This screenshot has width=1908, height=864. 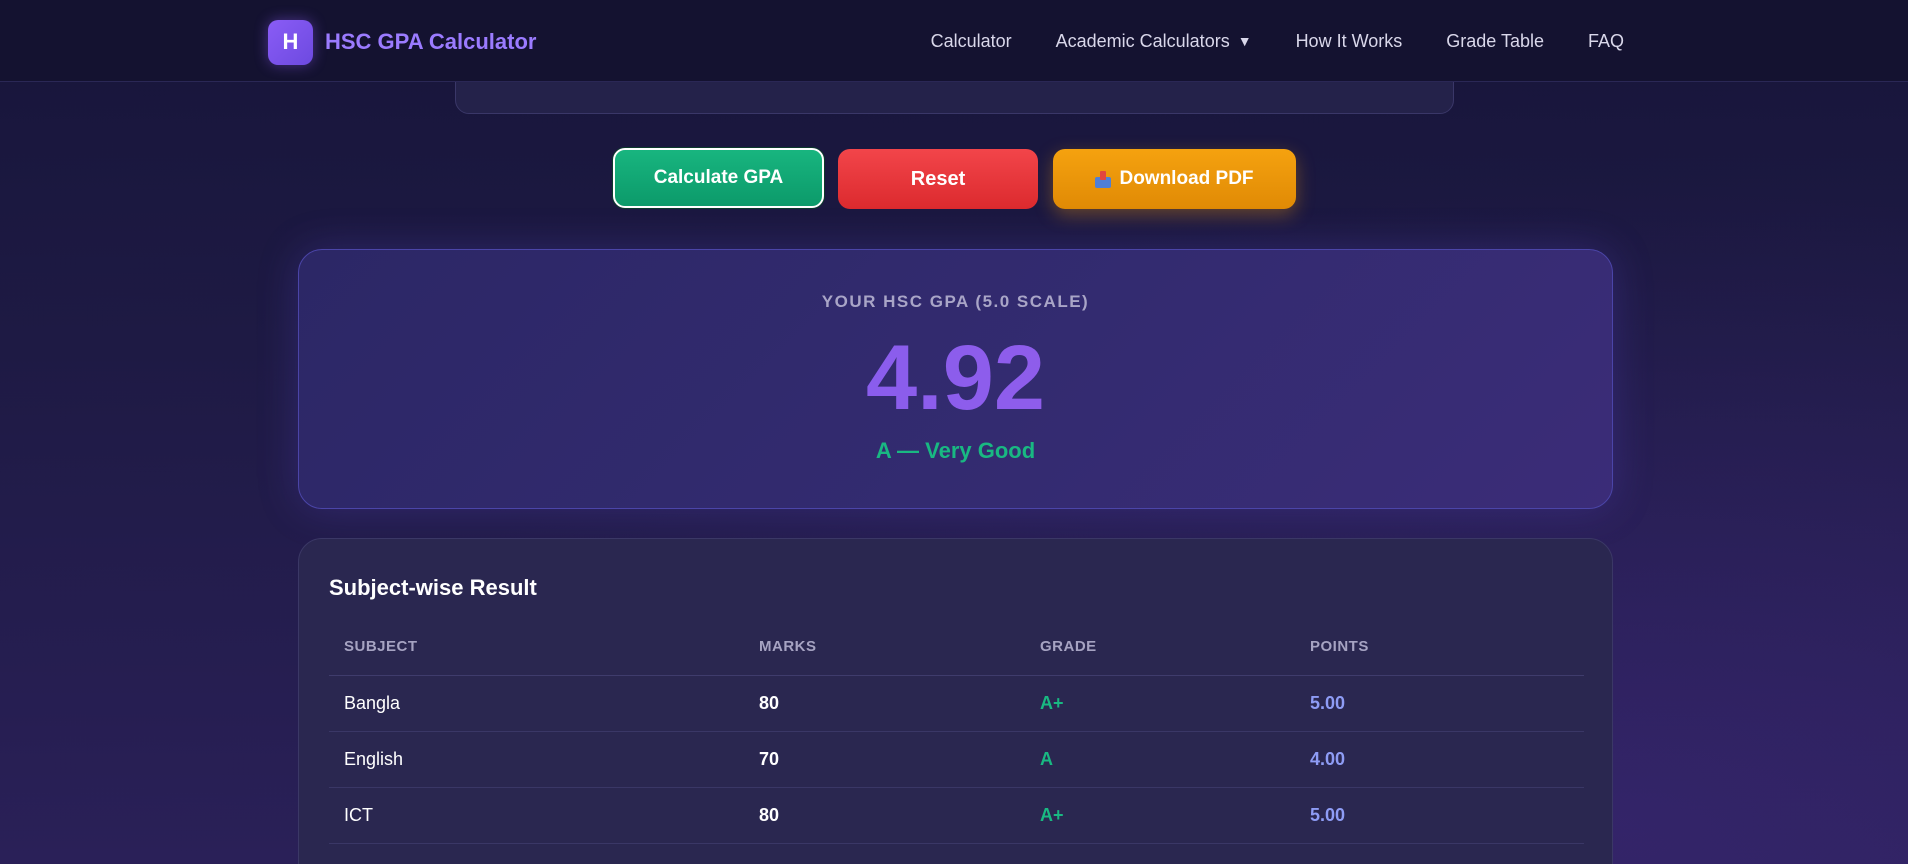 I want to click on table-row: ICT 80 A+ 5.00, so click(x=956, y=815).